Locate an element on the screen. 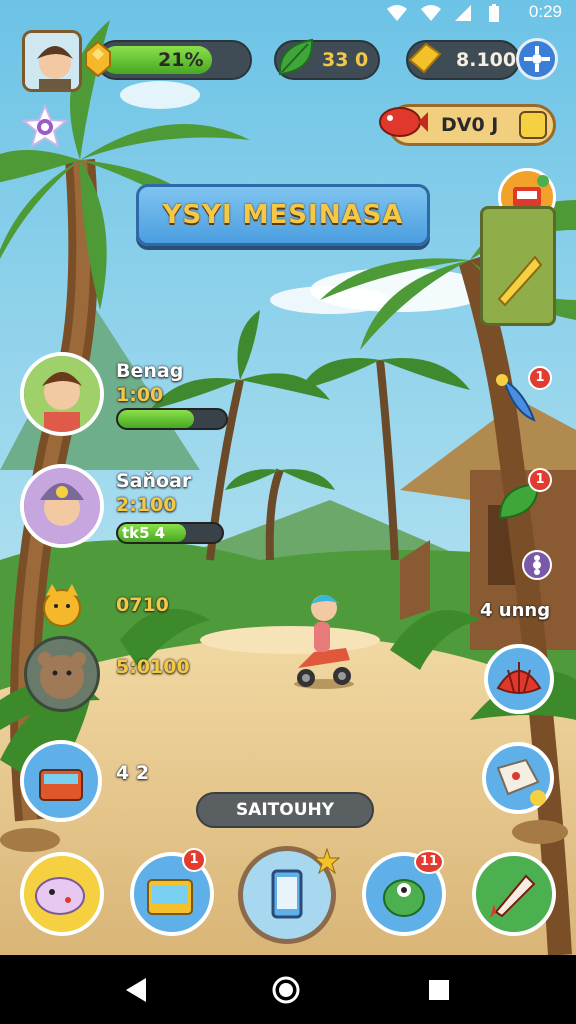 The height and width of the screenshot is (1024, 576). boy-portrait-icon is located at coordinates (62, 394).